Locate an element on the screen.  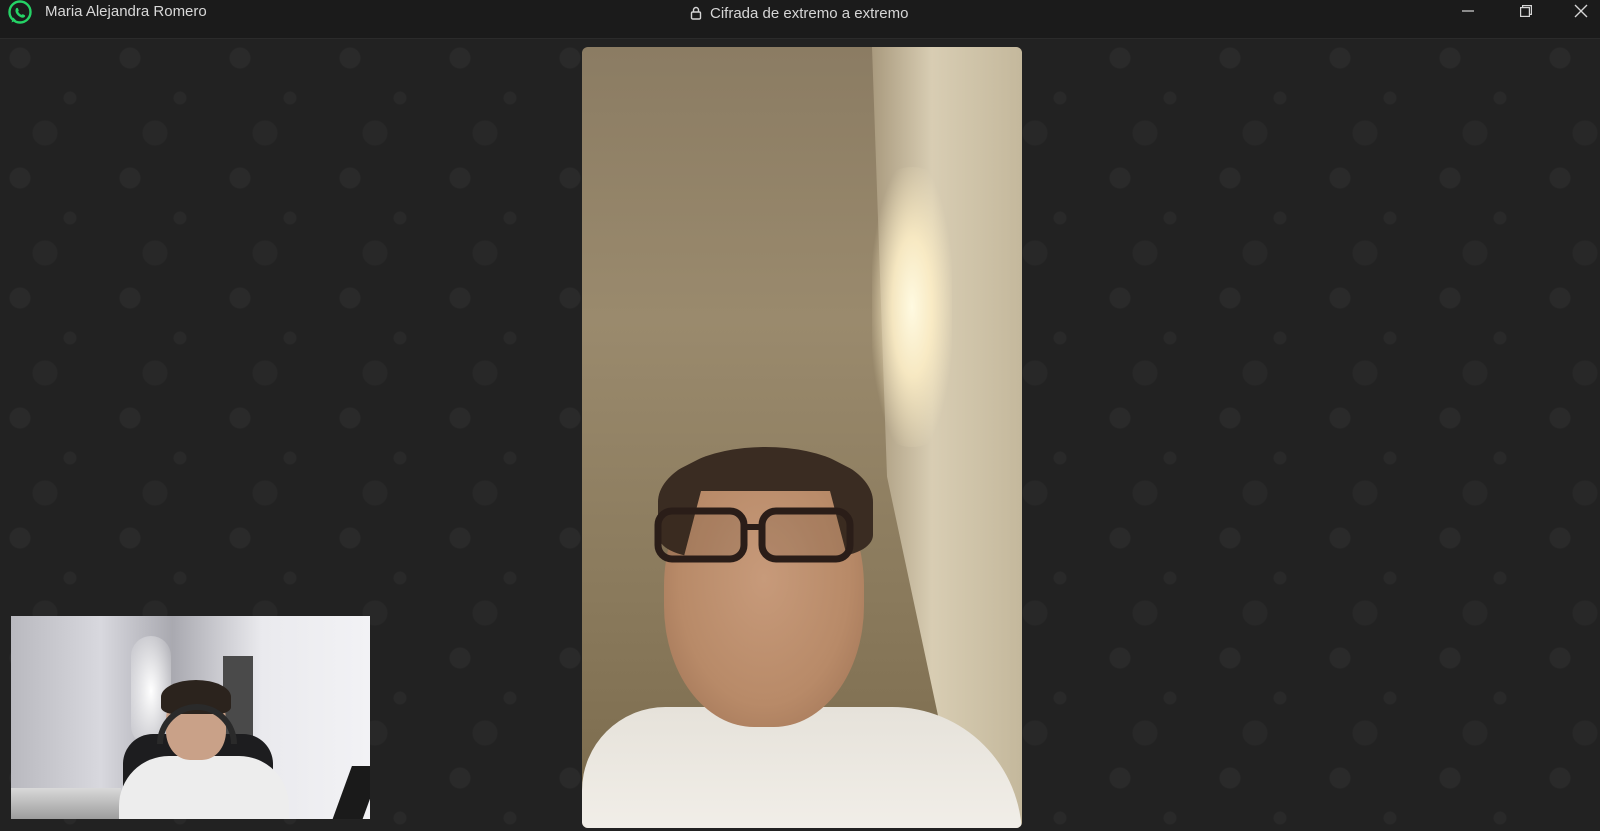
minimize-icon is located at coordinates (1468, 11).